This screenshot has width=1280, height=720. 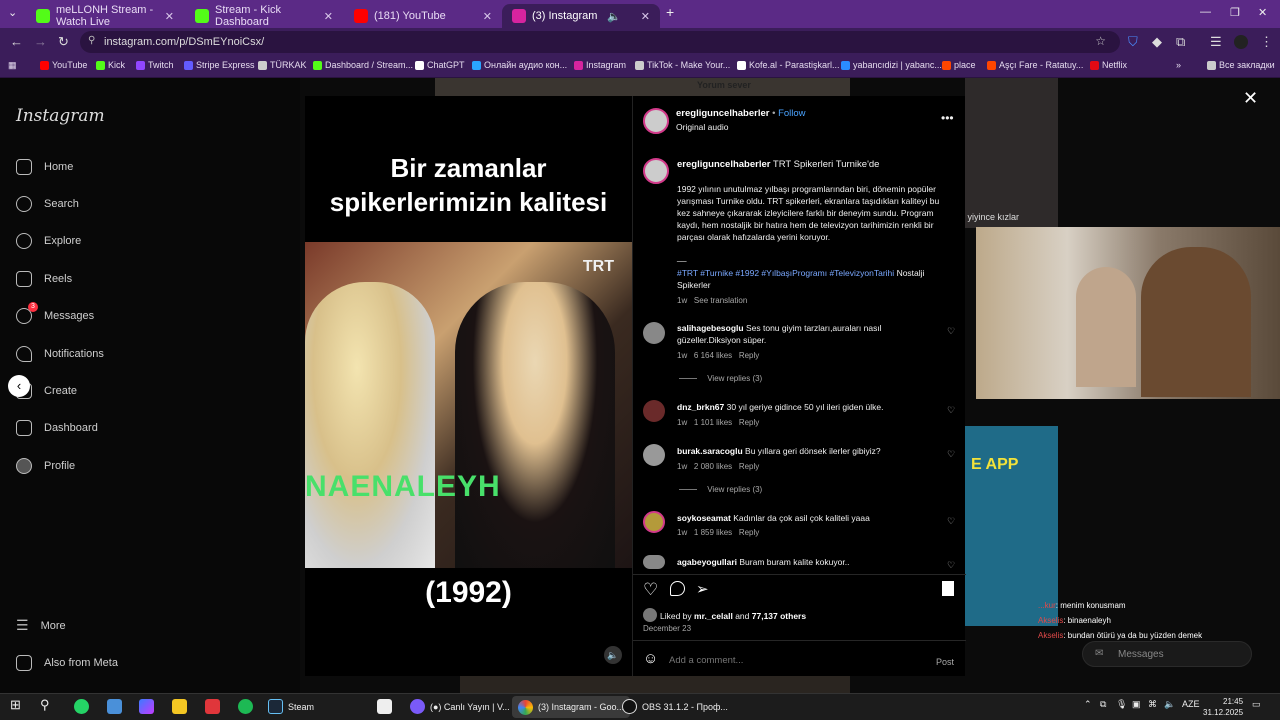 What do you see at coordinates (656, 121) in the screenshot?
I see `author-avatar` at bounding box center [656, 121].